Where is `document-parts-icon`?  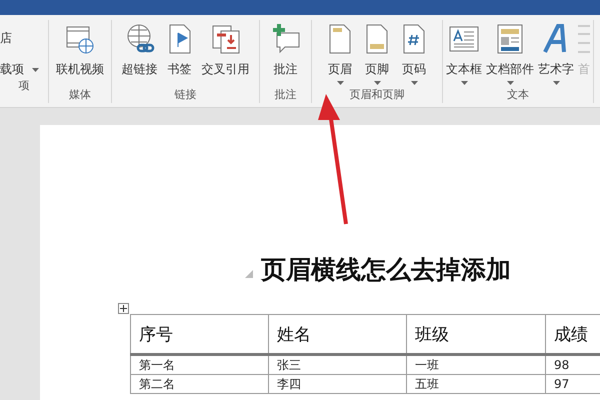 document-parts-icon is located at coordinates (510, 39).